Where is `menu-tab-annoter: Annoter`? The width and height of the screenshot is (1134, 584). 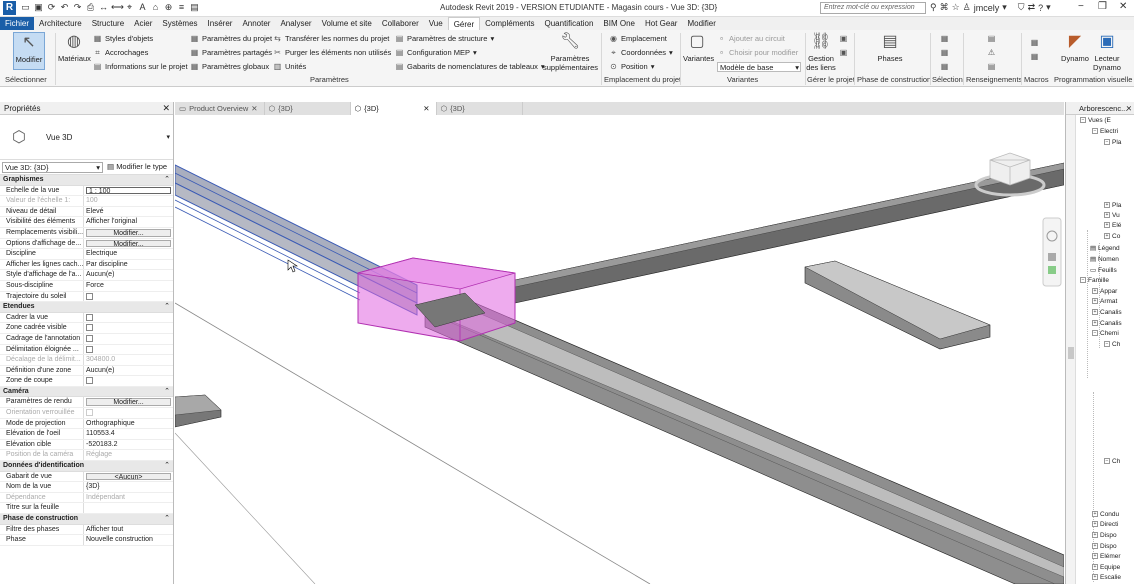
menu-tab-annoter: Annoter is located at coordinates (256, 23).